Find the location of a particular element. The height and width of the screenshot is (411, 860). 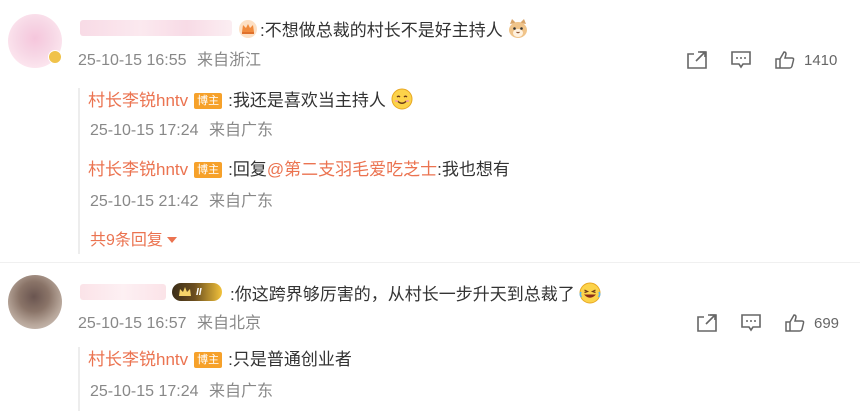

like-count: 1410 is located at coordinates (821, 60).